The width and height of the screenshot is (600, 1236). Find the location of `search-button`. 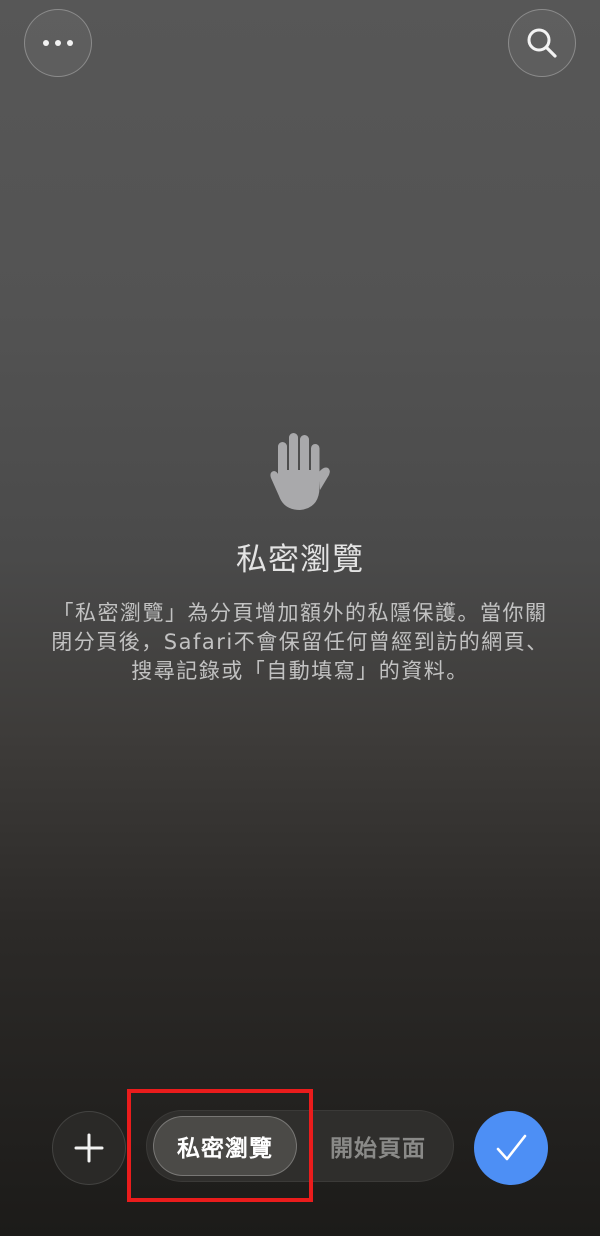

search-button is located at coordinates (542, 43).